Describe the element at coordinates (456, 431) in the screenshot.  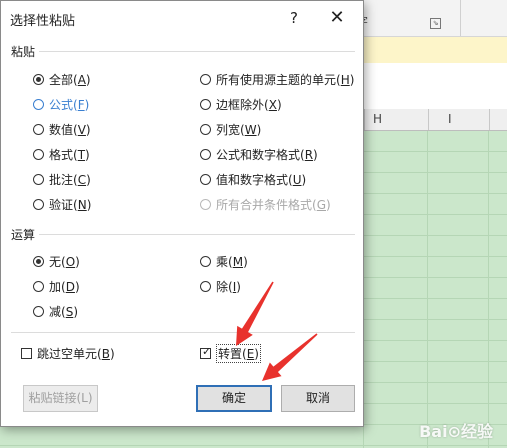
I see `watermark-logo: Bai⊙经验` at that location.